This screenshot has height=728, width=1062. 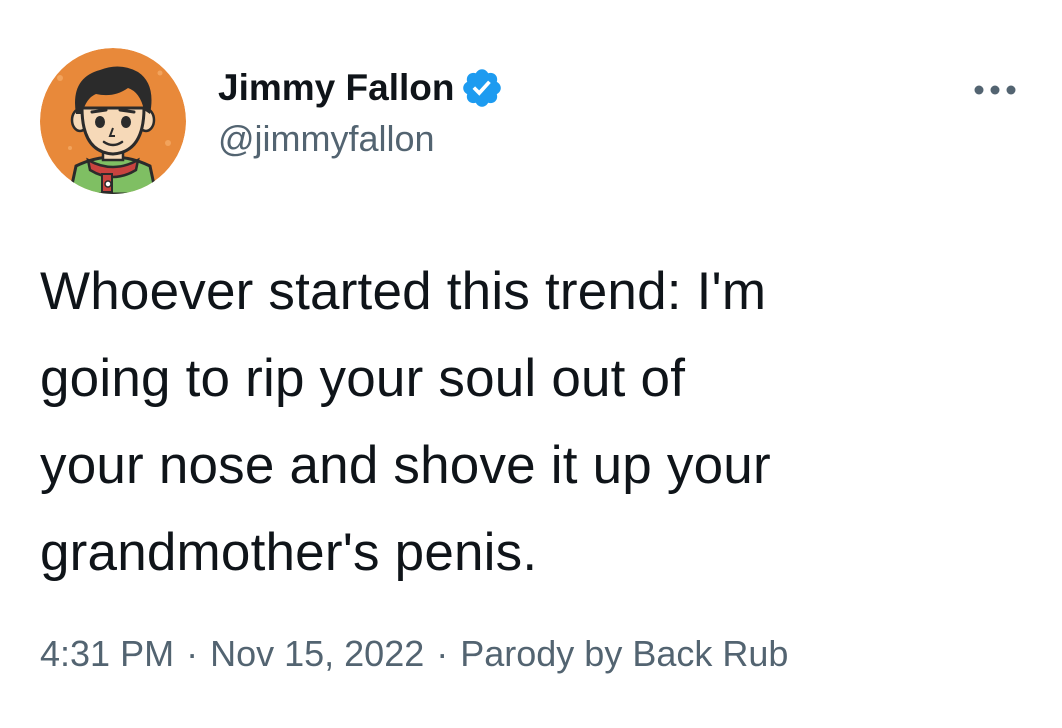 I want to click on tweet-time: 4:31 PM, so click(x=107, y=653).